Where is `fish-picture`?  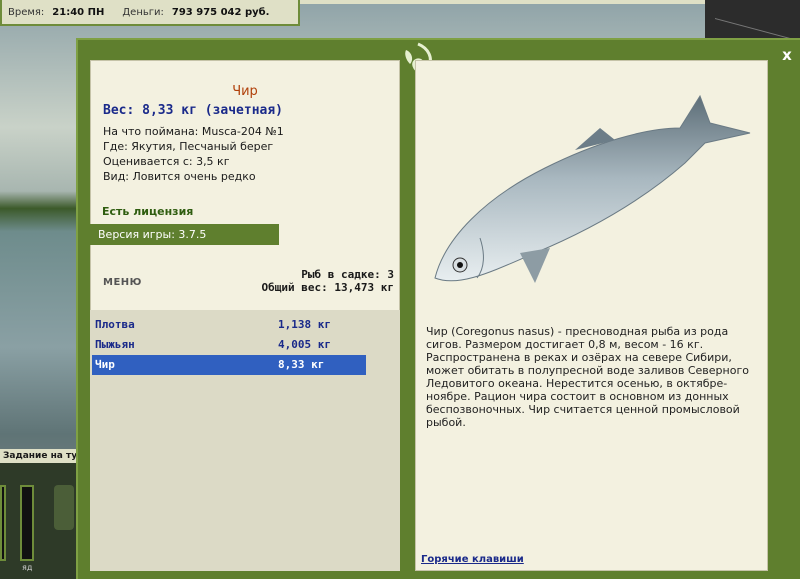
fish-picture is located at coordinates (592, 188).